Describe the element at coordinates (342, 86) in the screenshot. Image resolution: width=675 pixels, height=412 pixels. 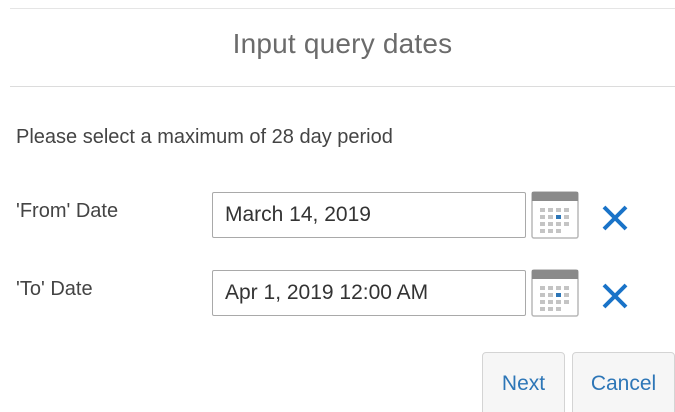
I see `header-divider` at that location.